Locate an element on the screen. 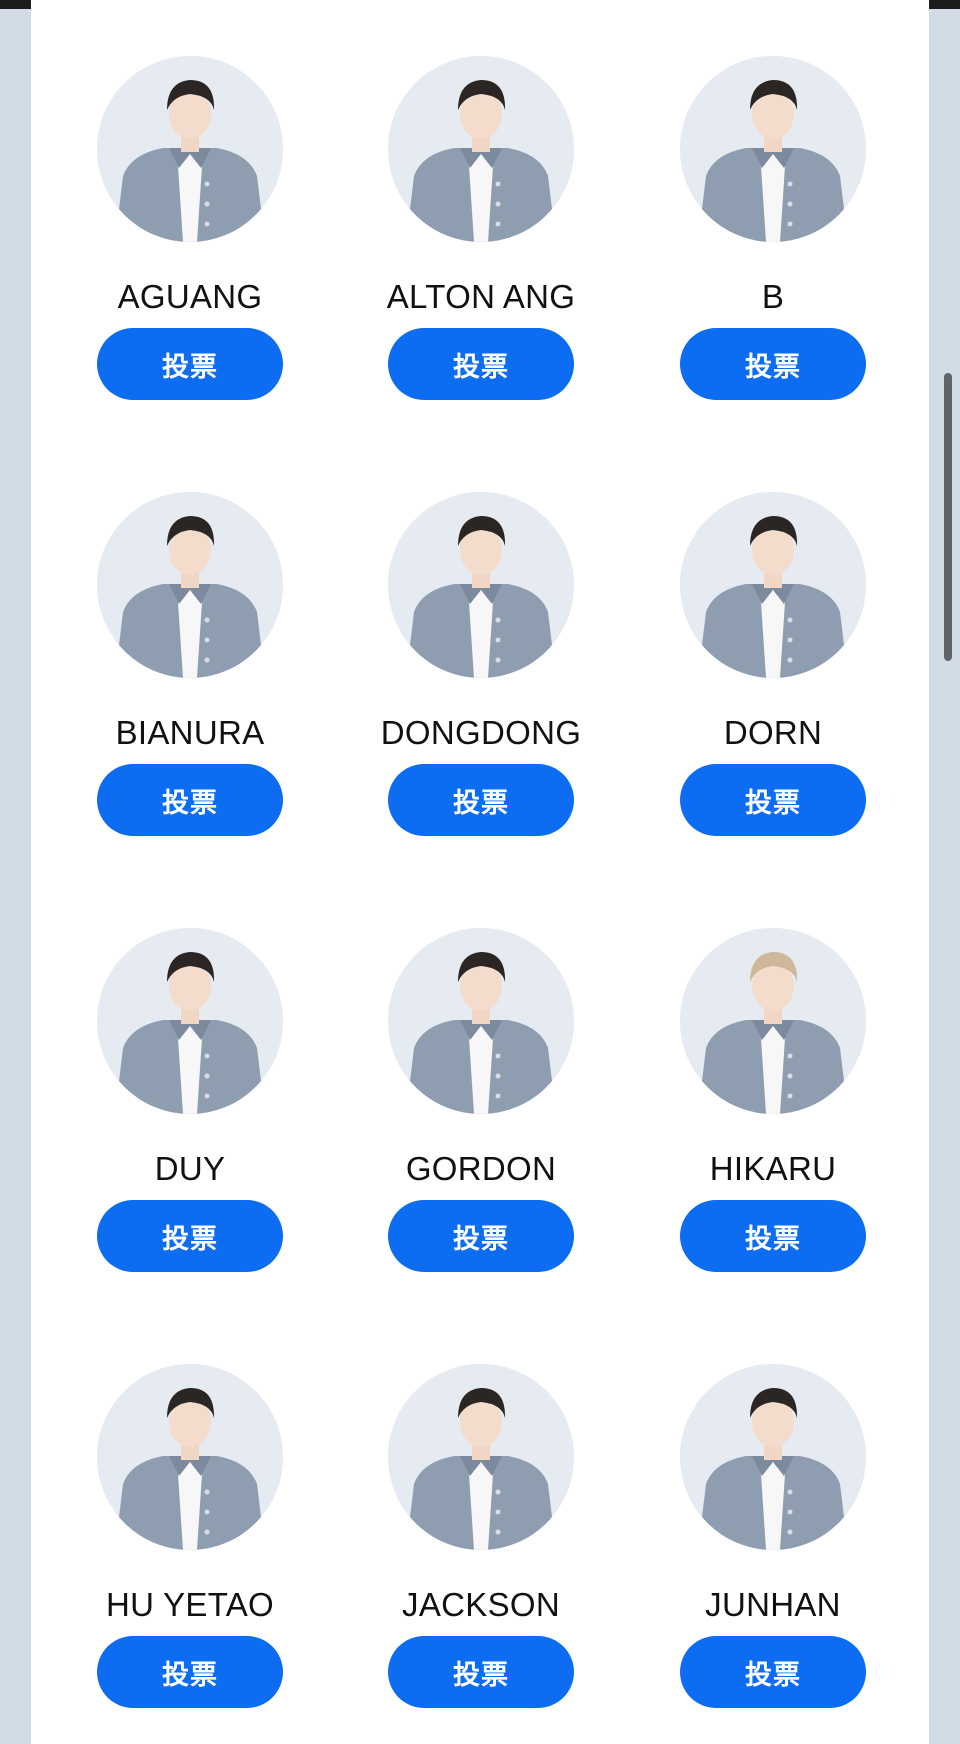 The height and width of the screenshot is (1744, 960). candidate-card: ALTON ANG 投票 is located at coordinates (481, 200).